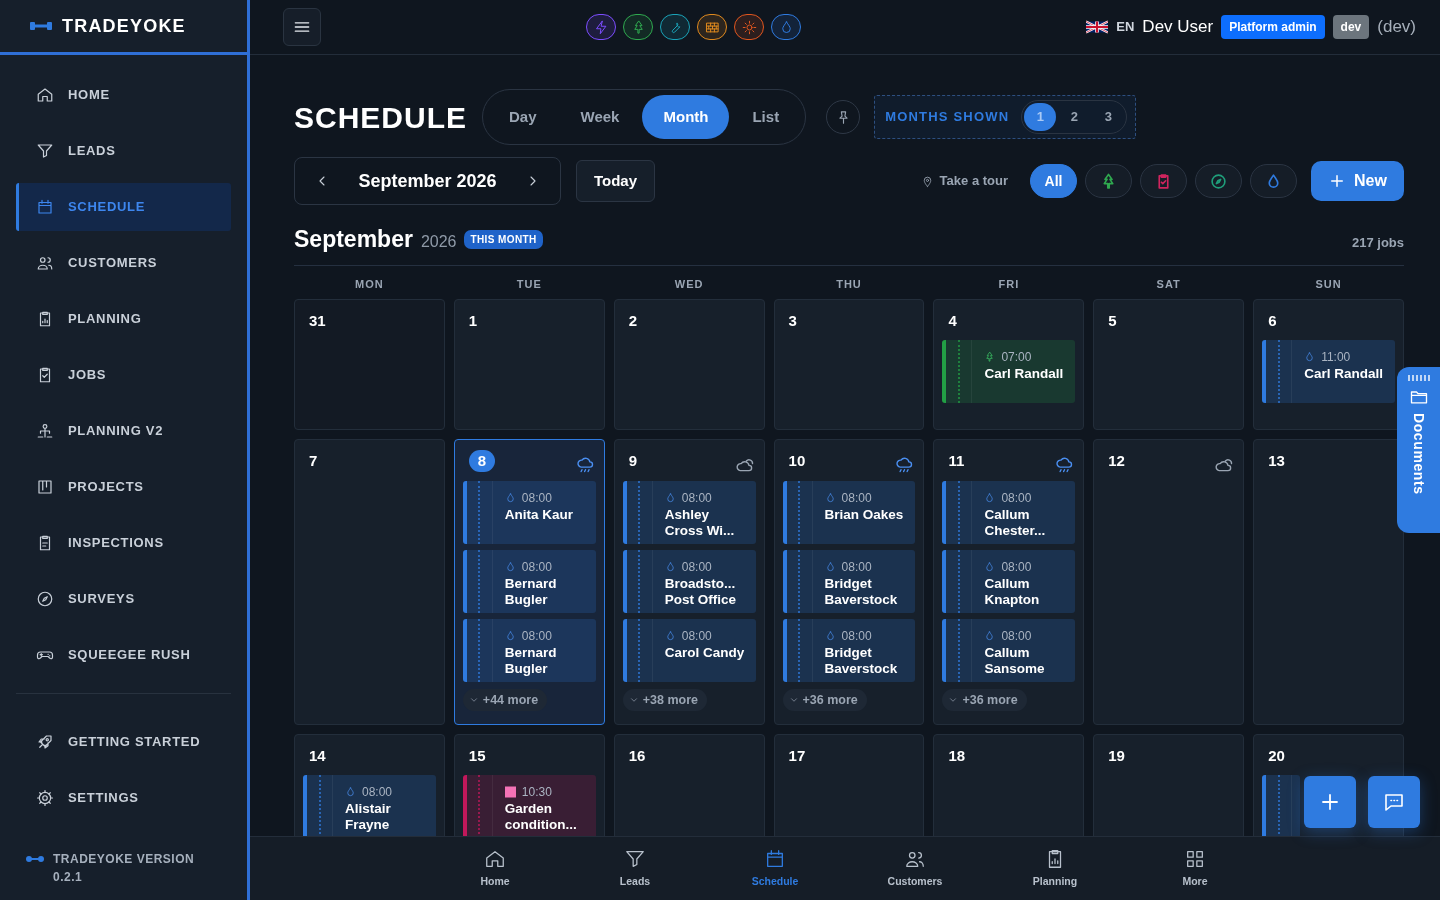 This screenshot has height=900, width=1440. Describe the element at coordinates (635, 868) in the screenshot. I see `bottom-nav-item: Leads` at that location.